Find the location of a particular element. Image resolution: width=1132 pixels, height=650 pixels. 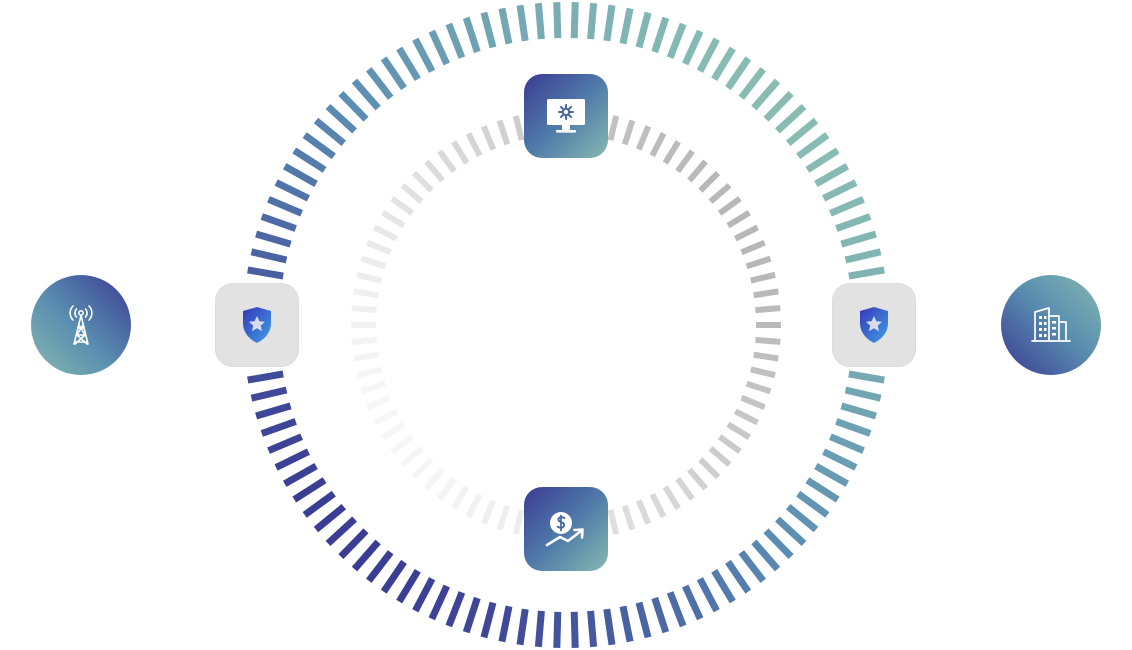

tower-node is located at coordinates (81, 325).